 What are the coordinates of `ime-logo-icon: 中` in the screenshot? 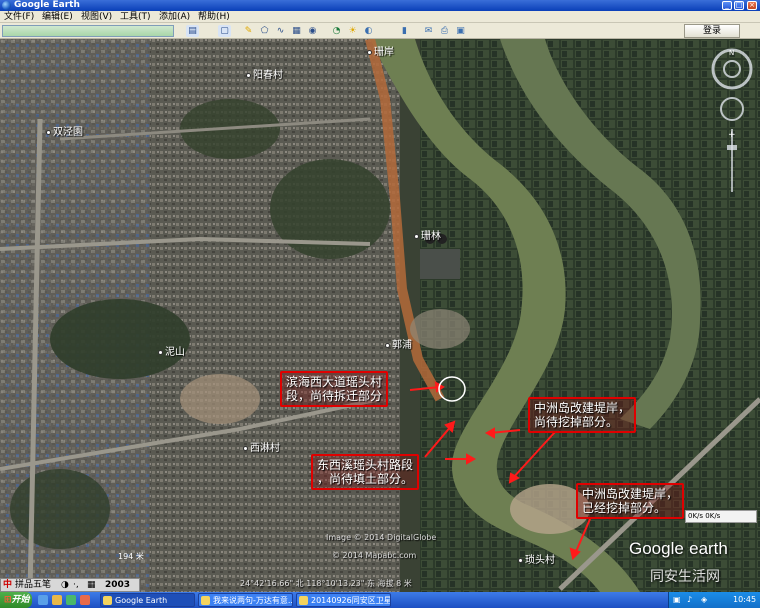 It's located at (8, 585).